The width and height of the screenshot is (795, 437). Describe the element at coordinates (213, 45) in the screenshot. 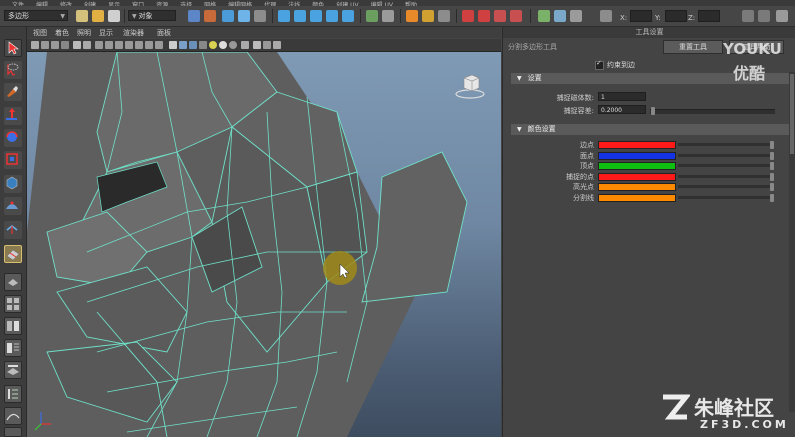

I see `default-light-icon` at that location.